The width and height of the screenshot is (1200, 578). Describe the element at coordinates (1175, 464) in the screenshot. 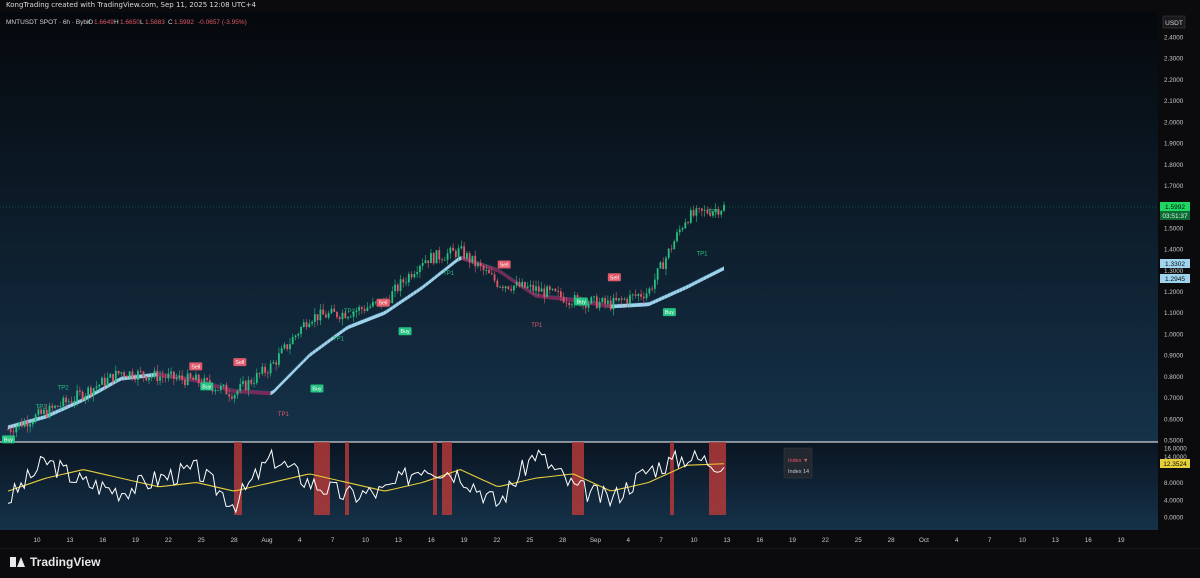

I see `indicator-value: 12.3524` at that location.